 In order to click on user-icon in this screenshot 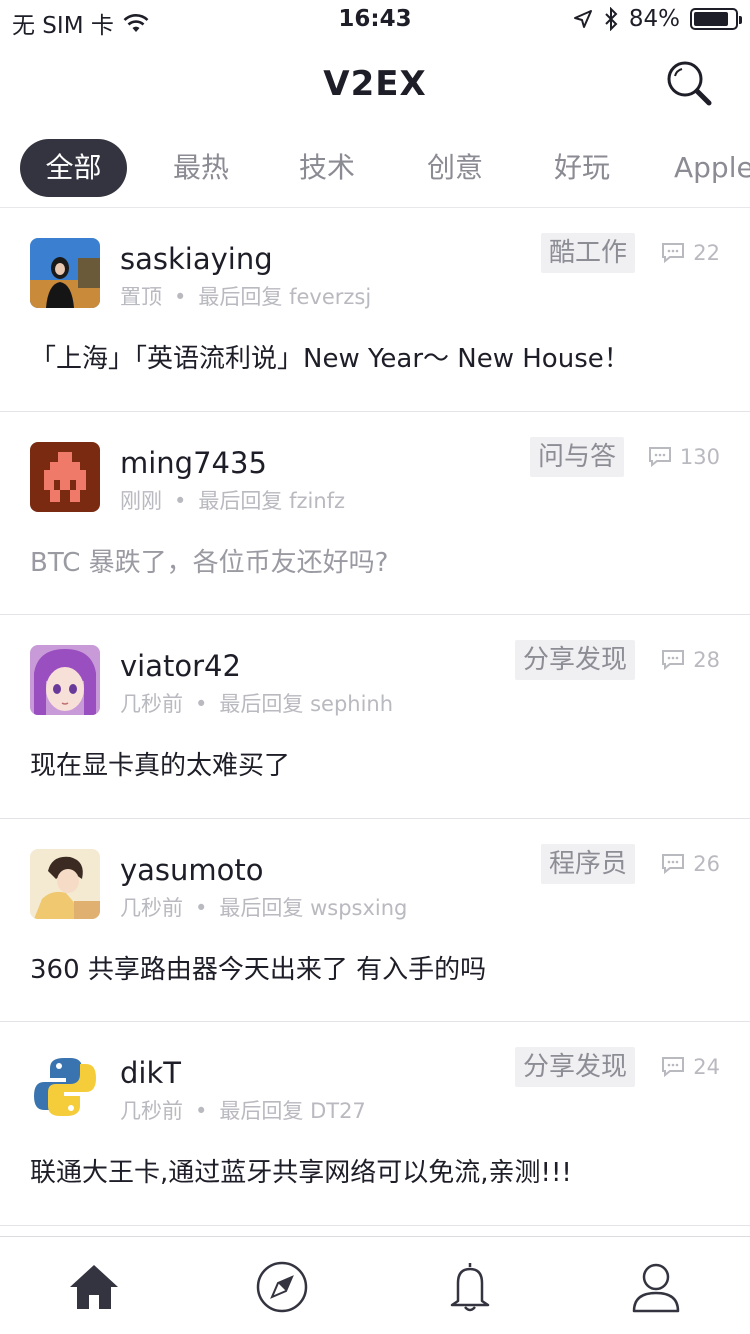, I will do `click(656, 1288)`.